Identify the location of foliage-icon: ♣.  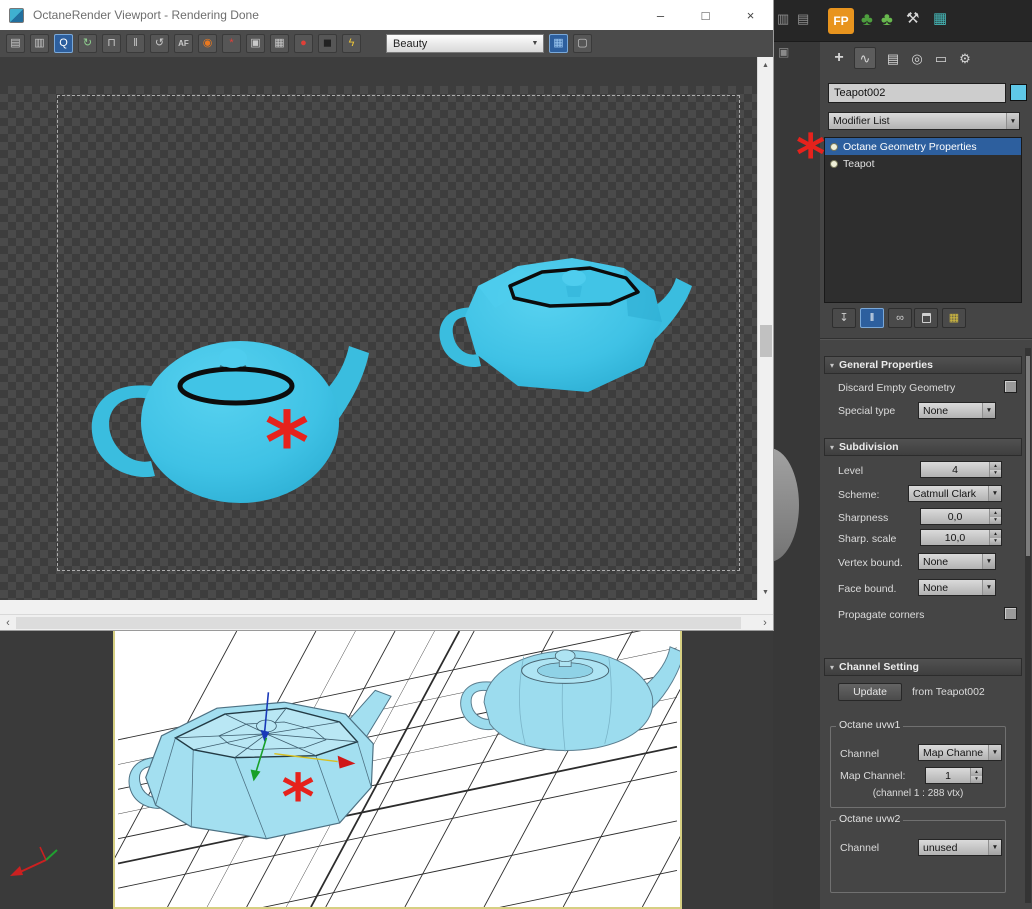
(867, 19).